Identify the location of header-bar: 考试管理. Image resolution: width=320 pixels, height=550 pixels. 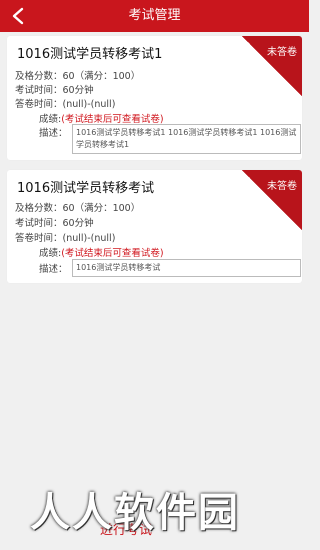
(154, 16).